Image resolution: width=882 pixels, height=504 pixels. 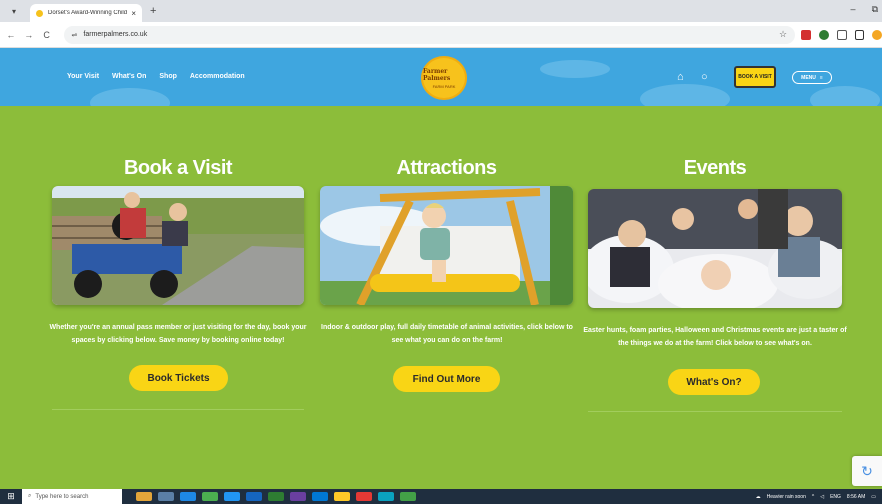 I want to click on site-logo: Farmer Palmers FARM PARK, so click(x=444, y=78).